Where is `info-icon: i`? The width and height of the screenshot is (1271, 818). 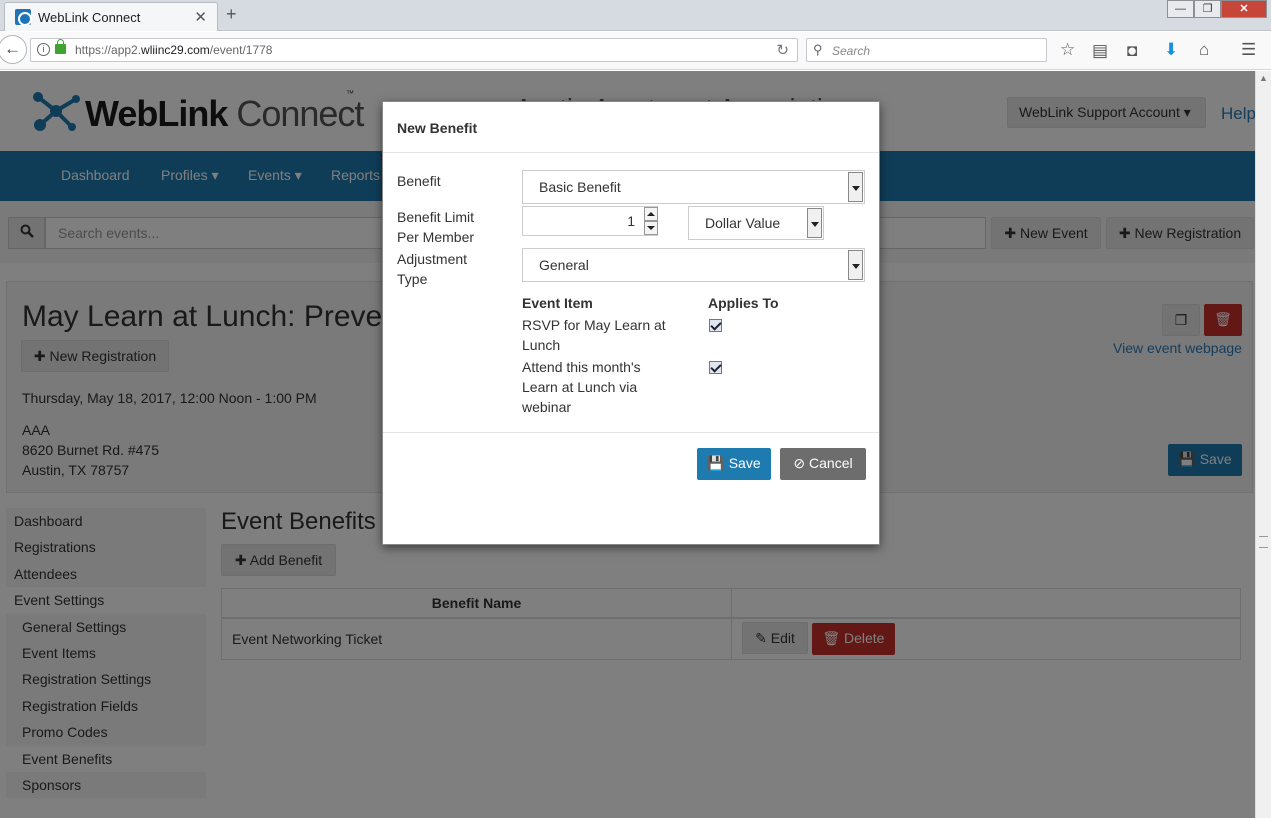
info-icon: i is located at coordinates (43, 49).